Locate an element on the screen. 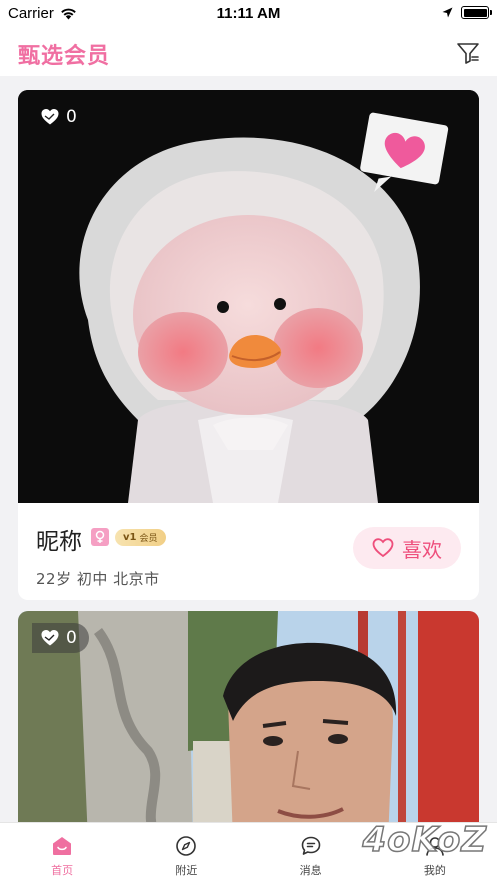 This screenshot has height=883, width=497. location-arrow-icon is located at coordinates (447, 12).